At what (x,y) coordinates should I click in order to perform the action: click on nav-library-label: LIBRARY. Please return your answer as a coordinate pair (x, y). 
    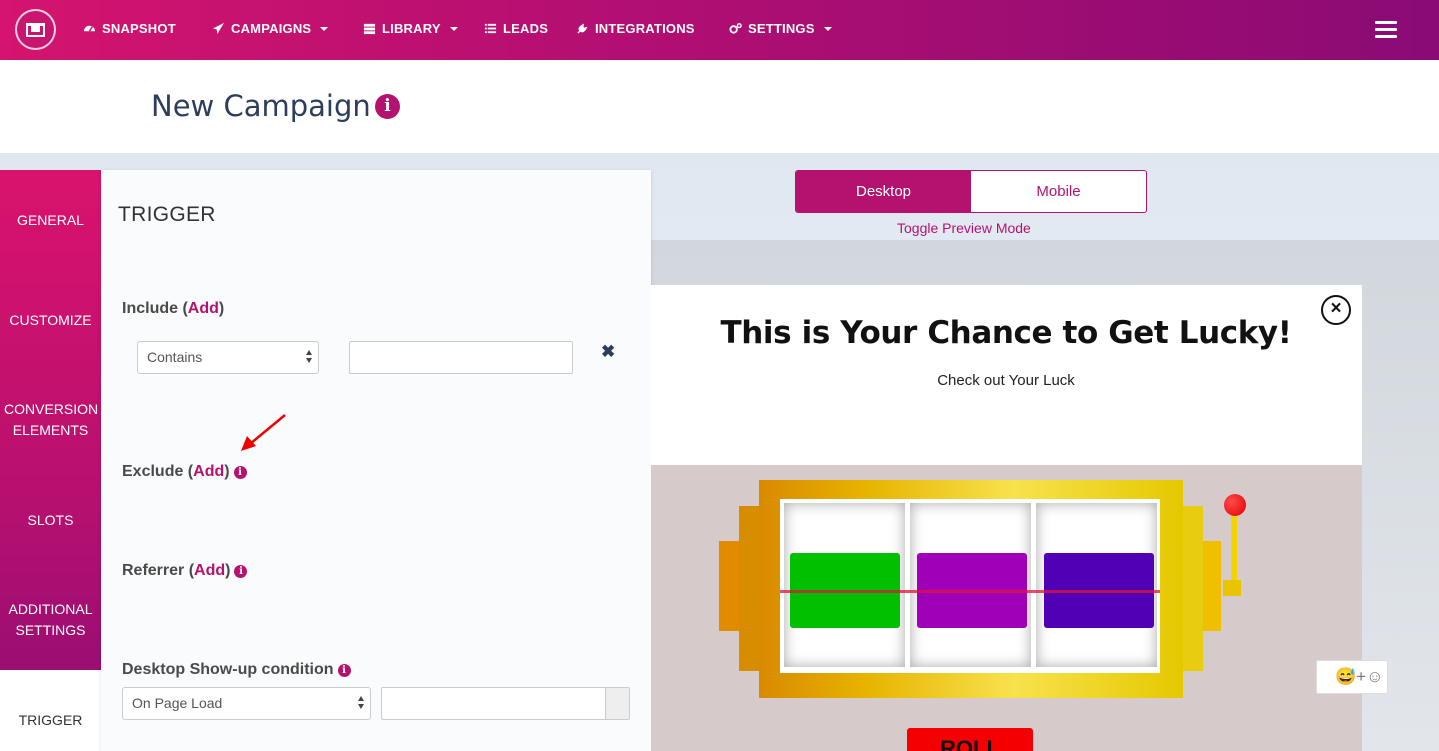
    Looking at the image, I should click on (411, 28).